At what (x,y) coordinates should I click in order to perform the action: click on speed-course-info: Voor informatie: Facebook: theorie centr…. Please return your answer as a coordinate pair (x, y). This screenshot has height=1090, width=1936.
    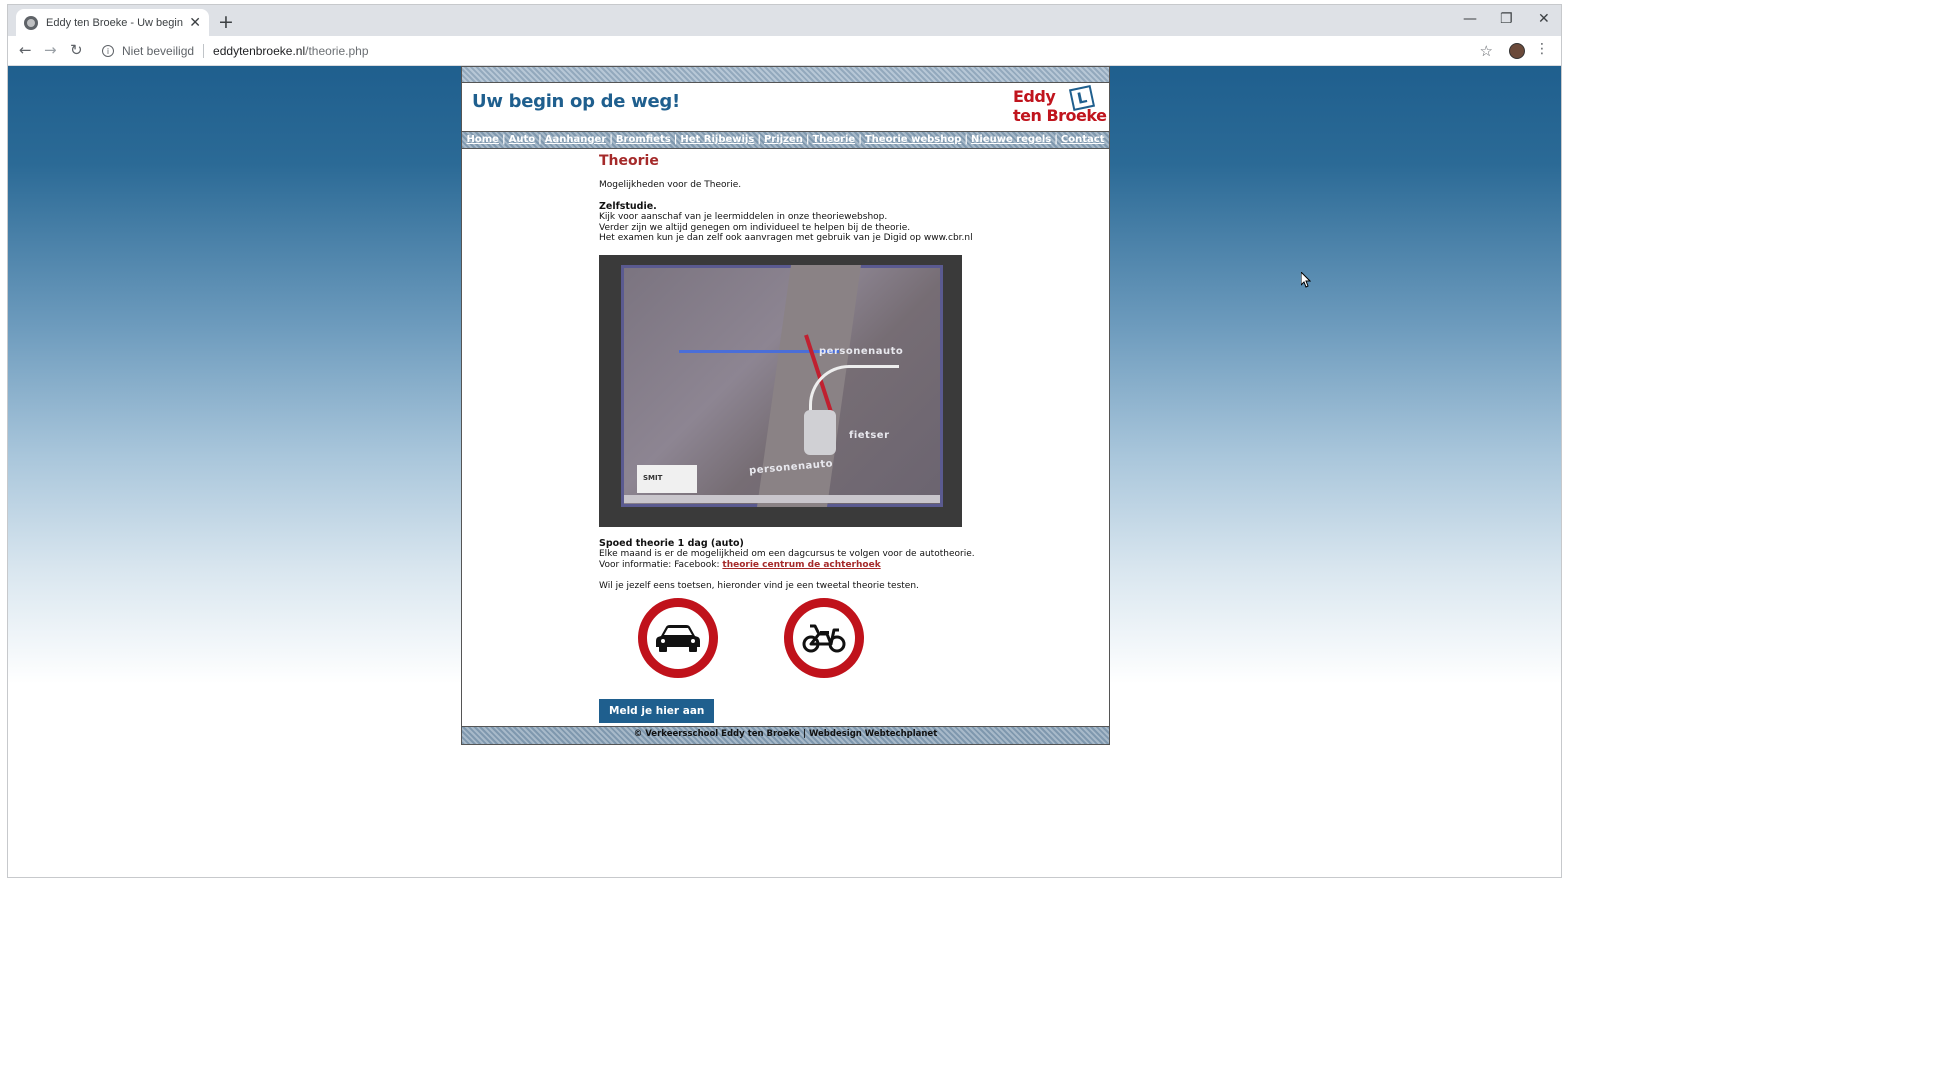
    Looking at the image, I should click on (809, 565).